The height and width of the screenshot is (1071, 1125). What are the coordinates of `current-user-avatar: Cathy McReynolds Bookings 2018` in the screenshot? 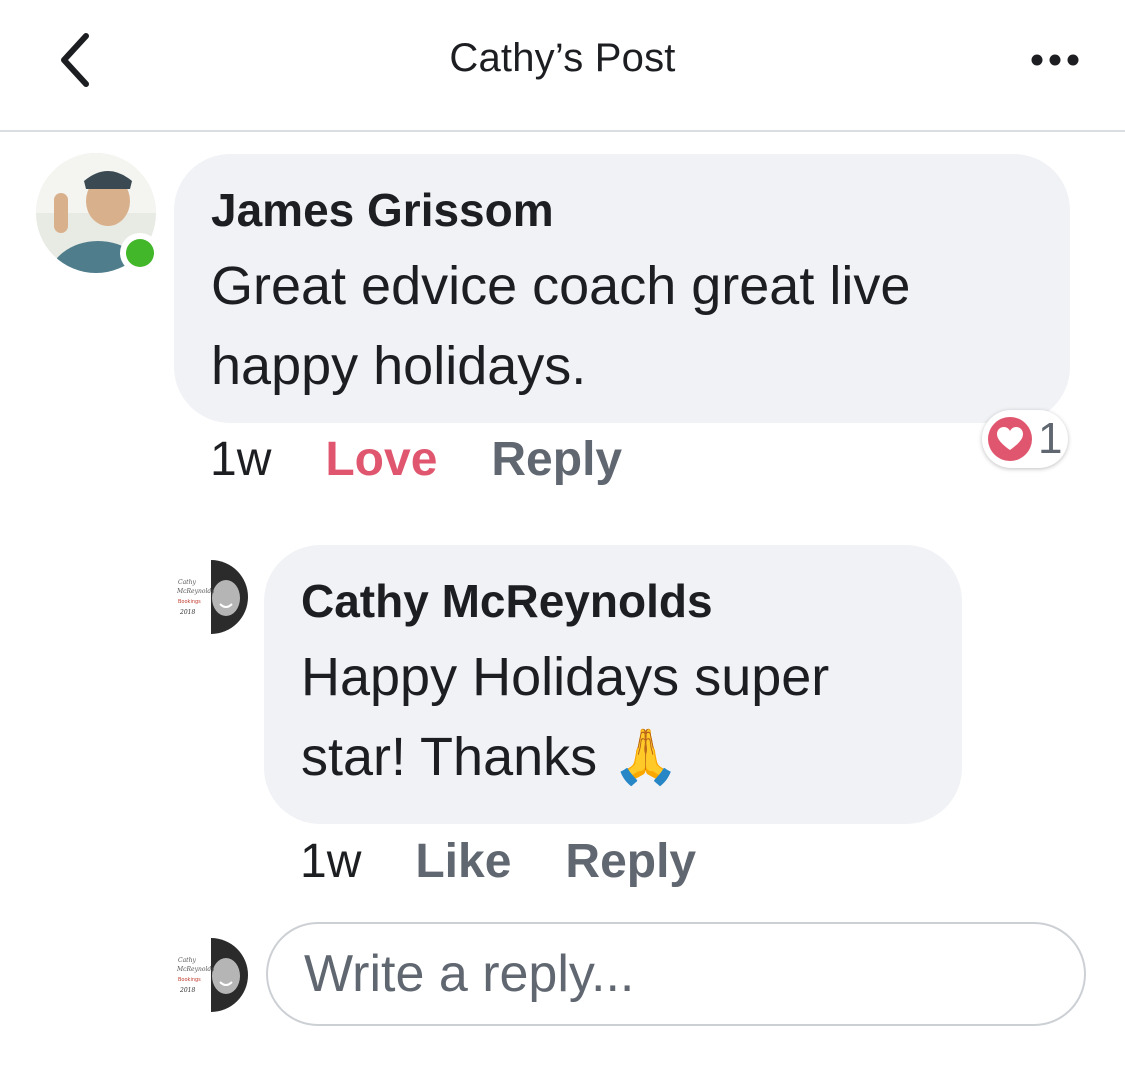 It's located at (211, 975).